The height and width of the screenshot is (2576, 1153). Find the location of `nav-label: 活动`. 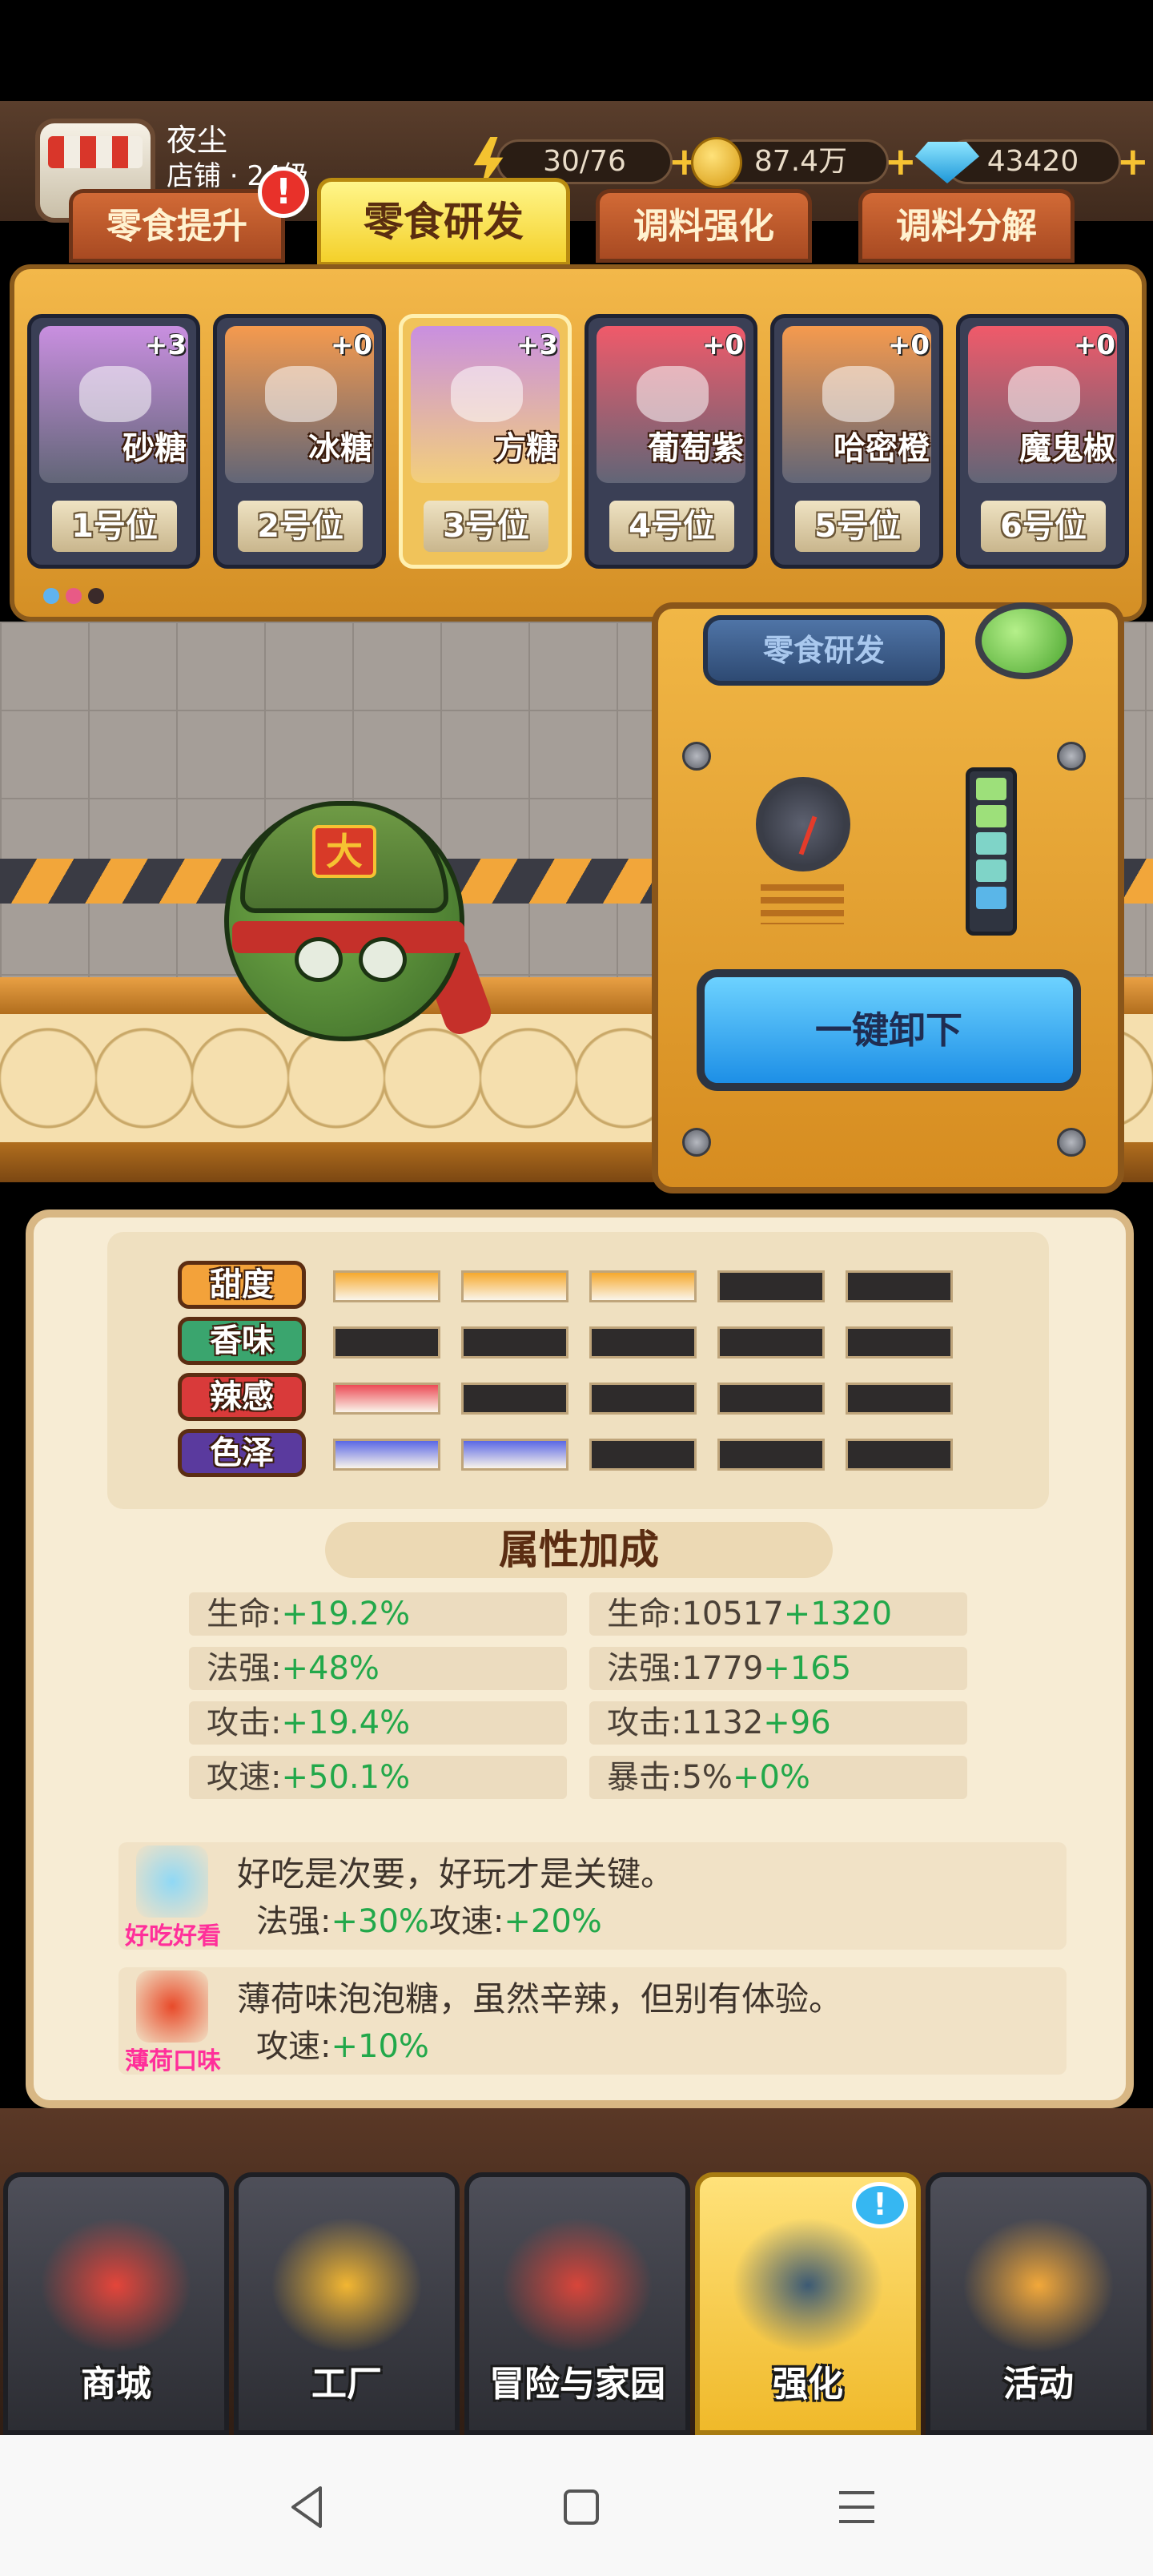

nav-label: 活动 is located at coordinates (1038, 2384).